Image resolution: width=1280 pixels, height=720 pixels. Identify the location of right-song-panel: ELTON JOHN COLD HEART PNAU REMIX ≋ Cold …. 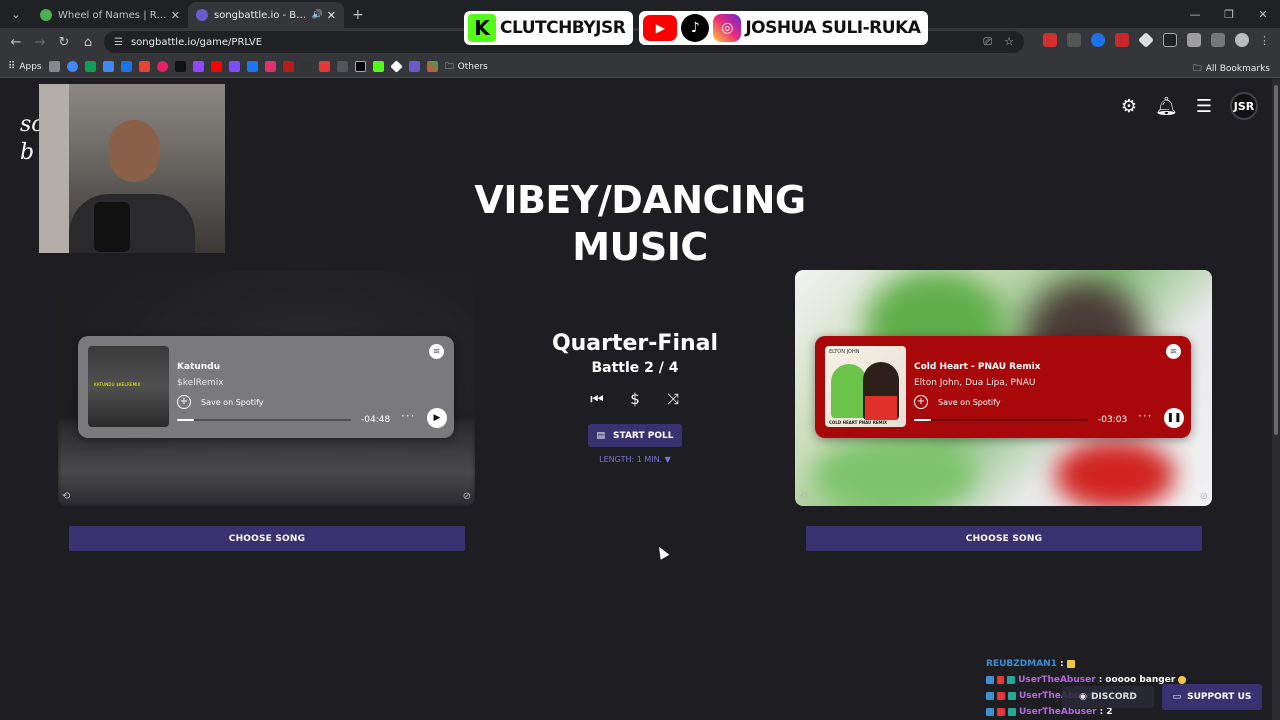
(1003, 388).